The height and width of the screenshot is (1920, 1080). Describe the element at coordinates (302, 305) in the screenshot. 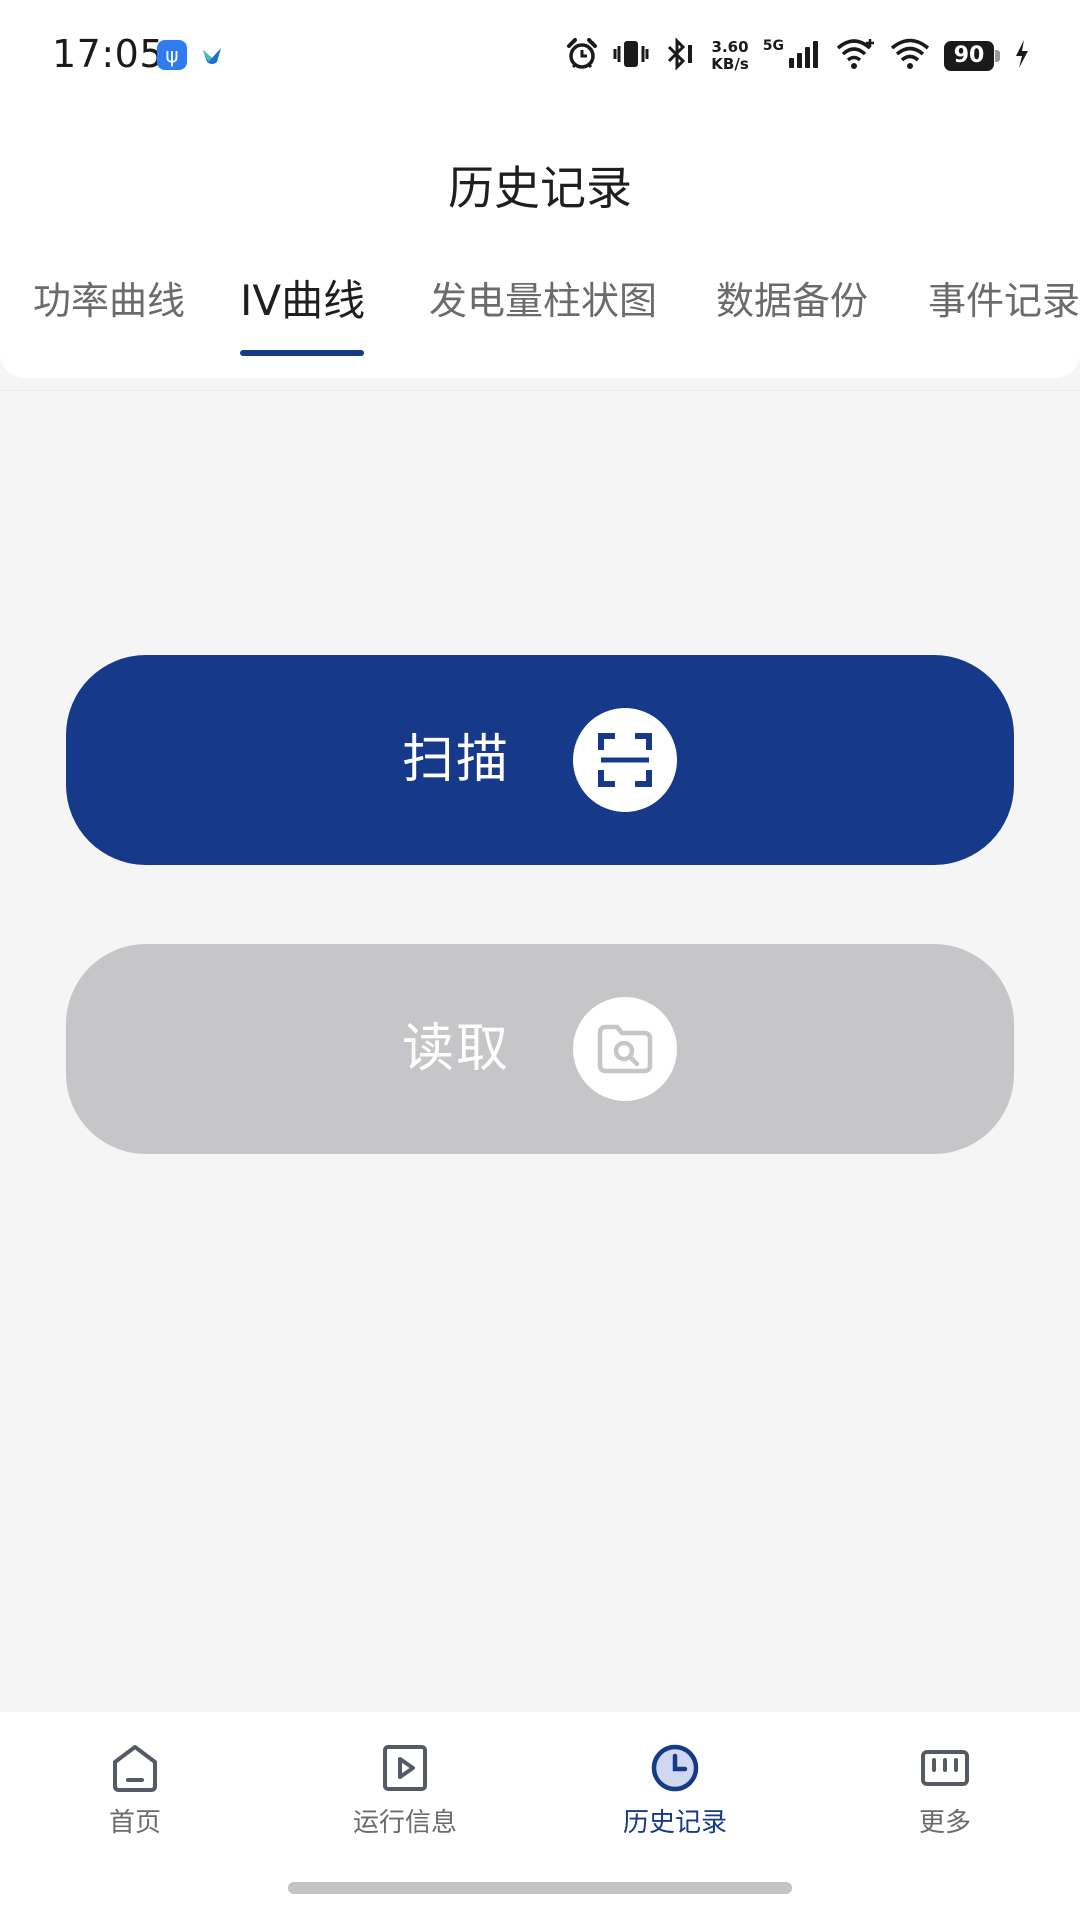

I see `tab-iv-curve: IV曲线` at that location.